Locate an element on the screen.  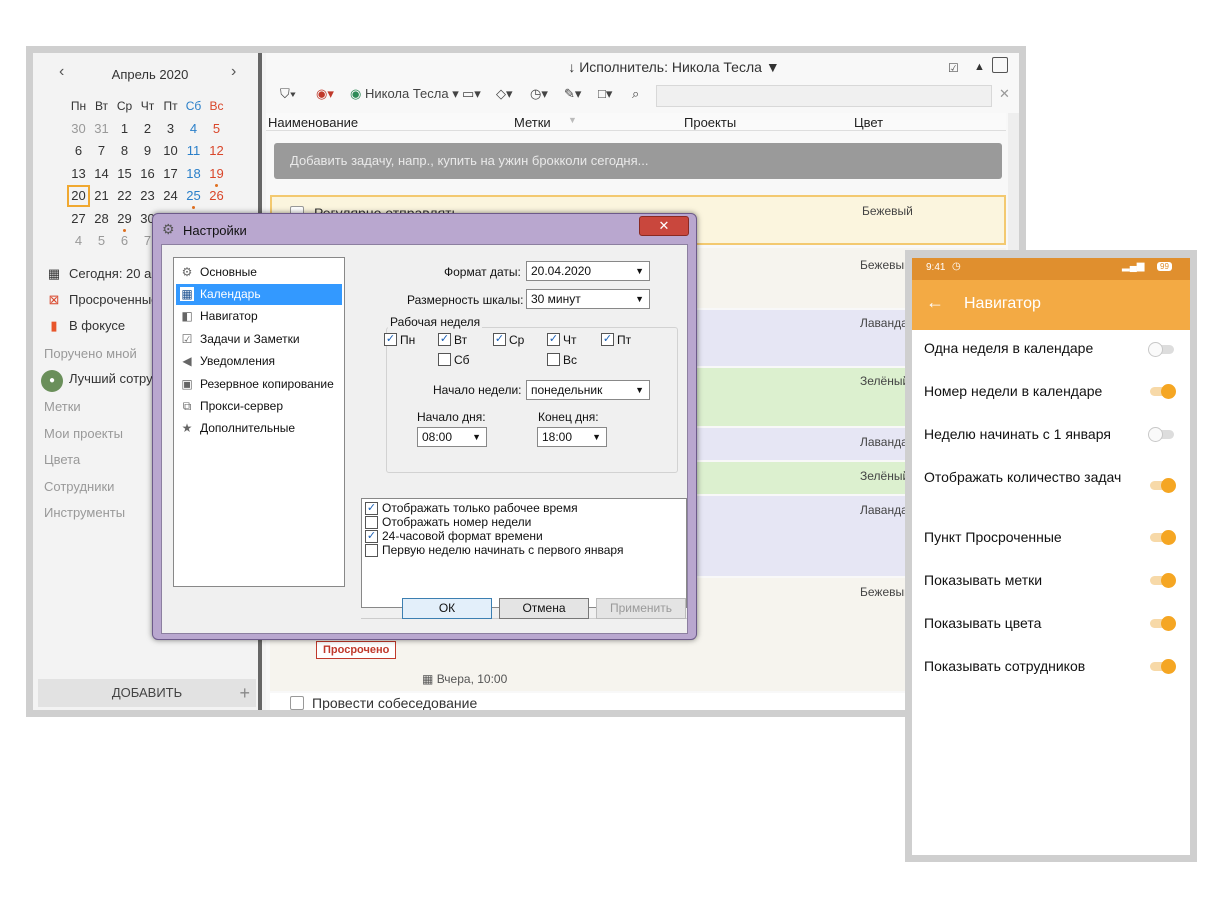
calendar-day: 30 is located at coordinates (78, 129).